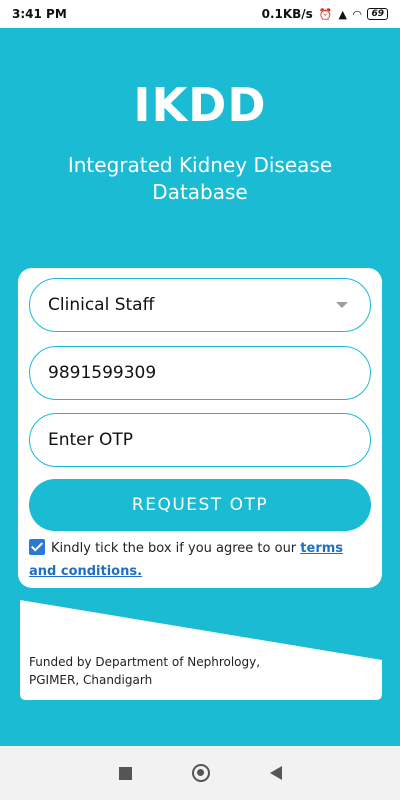 This screenshot has height=800, width=400. I want to click on recents-icon, so click(125, 773).